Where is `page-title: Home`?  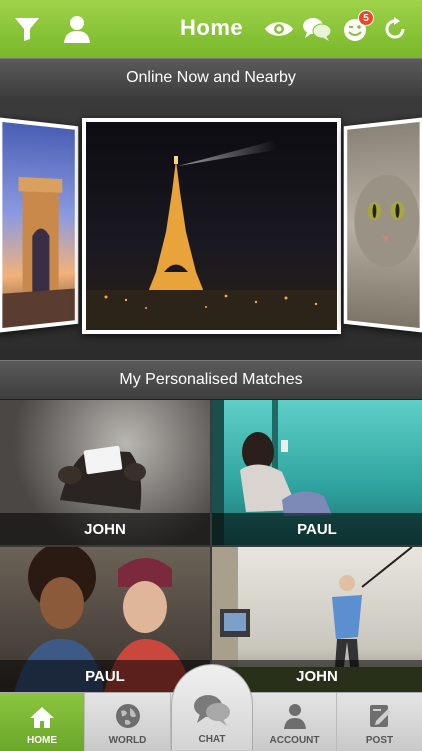 page-title: Home is located at coordinates (212, 27).